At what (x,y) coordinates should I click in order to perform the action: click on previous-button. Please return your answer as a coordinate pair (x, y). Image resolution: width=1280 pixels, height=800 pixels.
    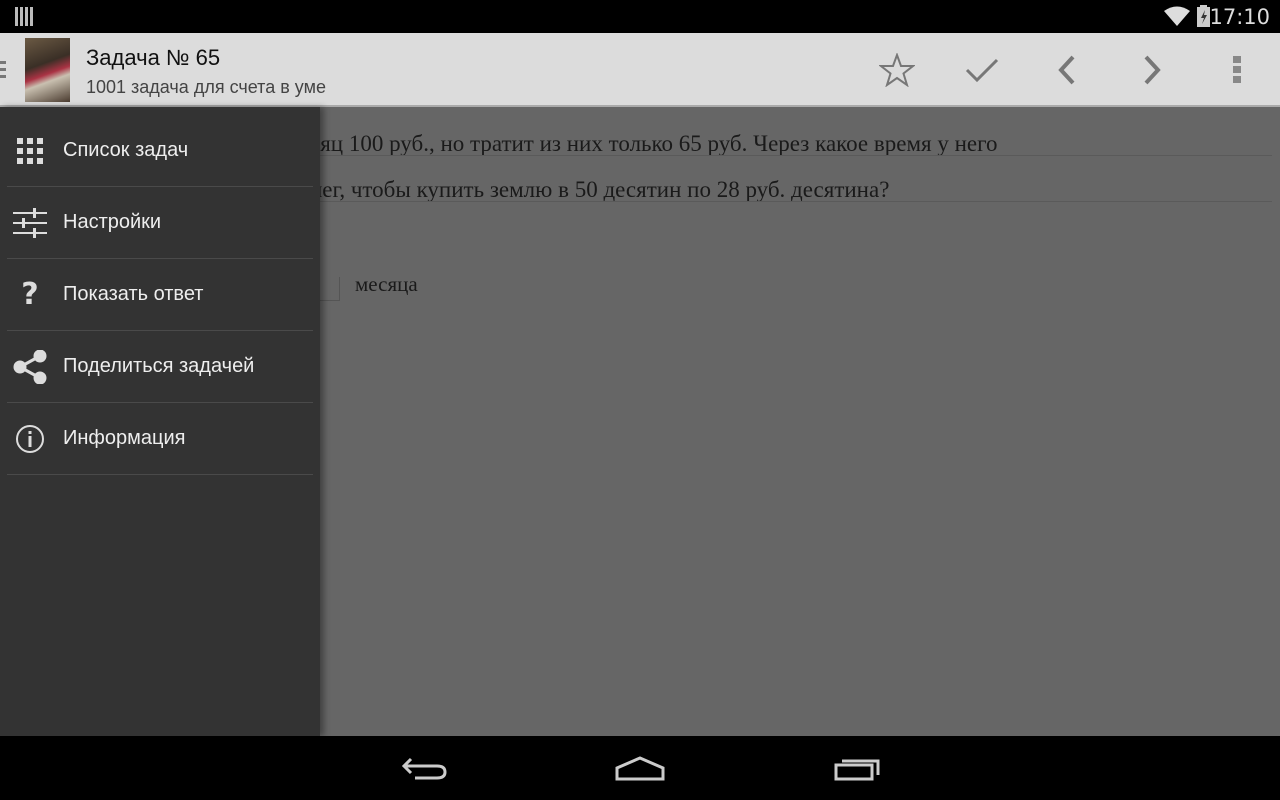
    Looking at the image, I should click on (1067, 70).